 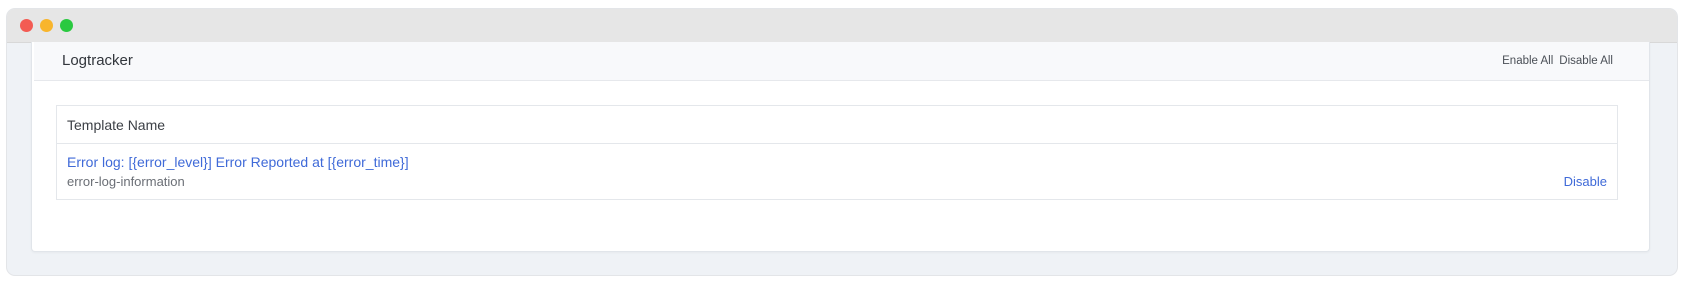 What do you see at coordinates (46, 25) in the screenshot?
I see `minimize-window-button` at bounding box center [46, 25].